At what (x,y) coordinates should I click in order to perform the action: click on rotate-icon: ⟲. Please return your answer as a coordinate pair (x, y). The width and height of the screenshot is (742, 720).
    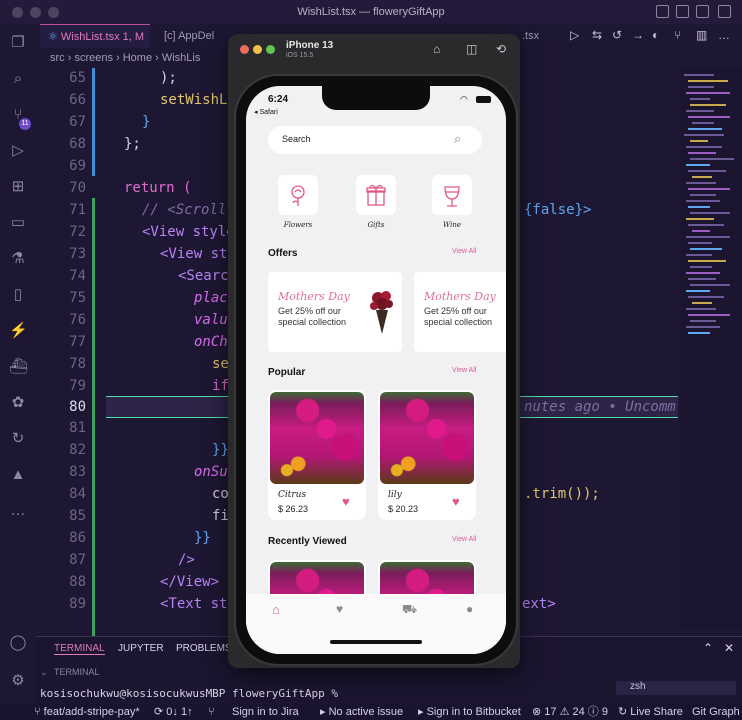
    Looking at the image, I should click on (501, 49).